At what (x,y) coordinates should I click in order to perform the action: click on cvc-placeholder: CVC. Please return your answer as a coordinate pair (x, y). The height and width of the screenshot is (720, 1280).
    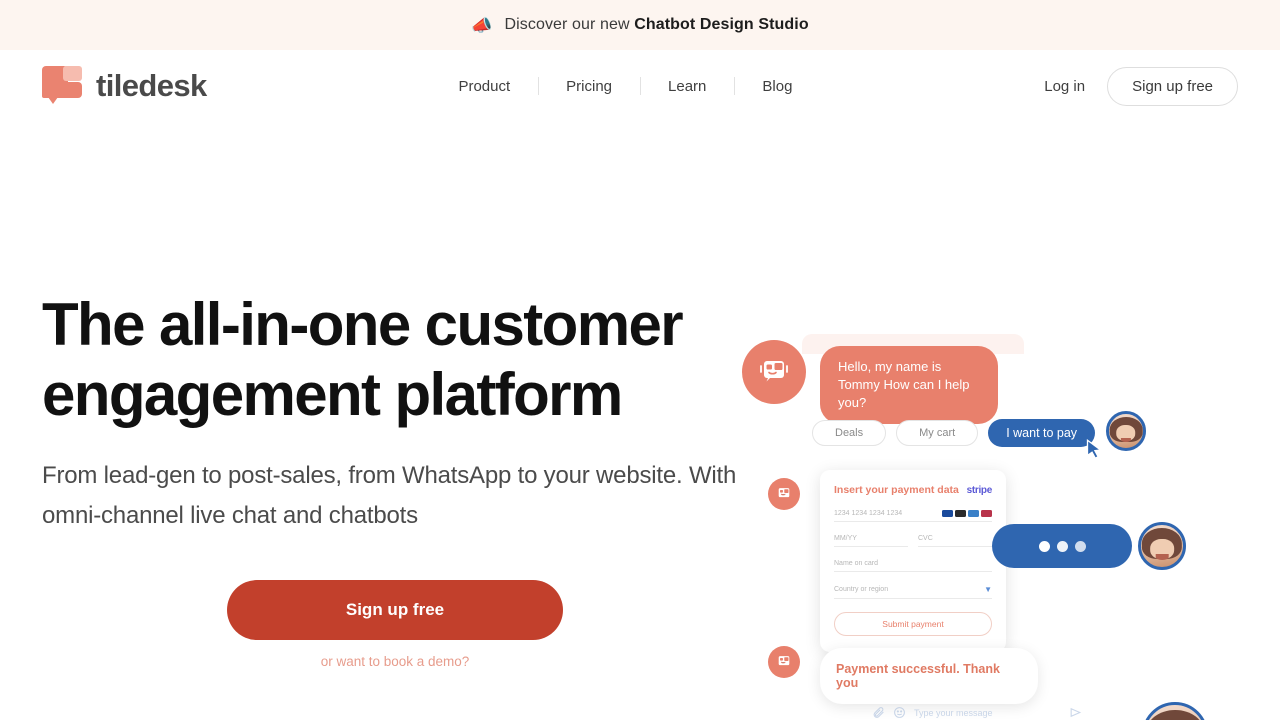
    Looking at the image, I should click on (925, 538).